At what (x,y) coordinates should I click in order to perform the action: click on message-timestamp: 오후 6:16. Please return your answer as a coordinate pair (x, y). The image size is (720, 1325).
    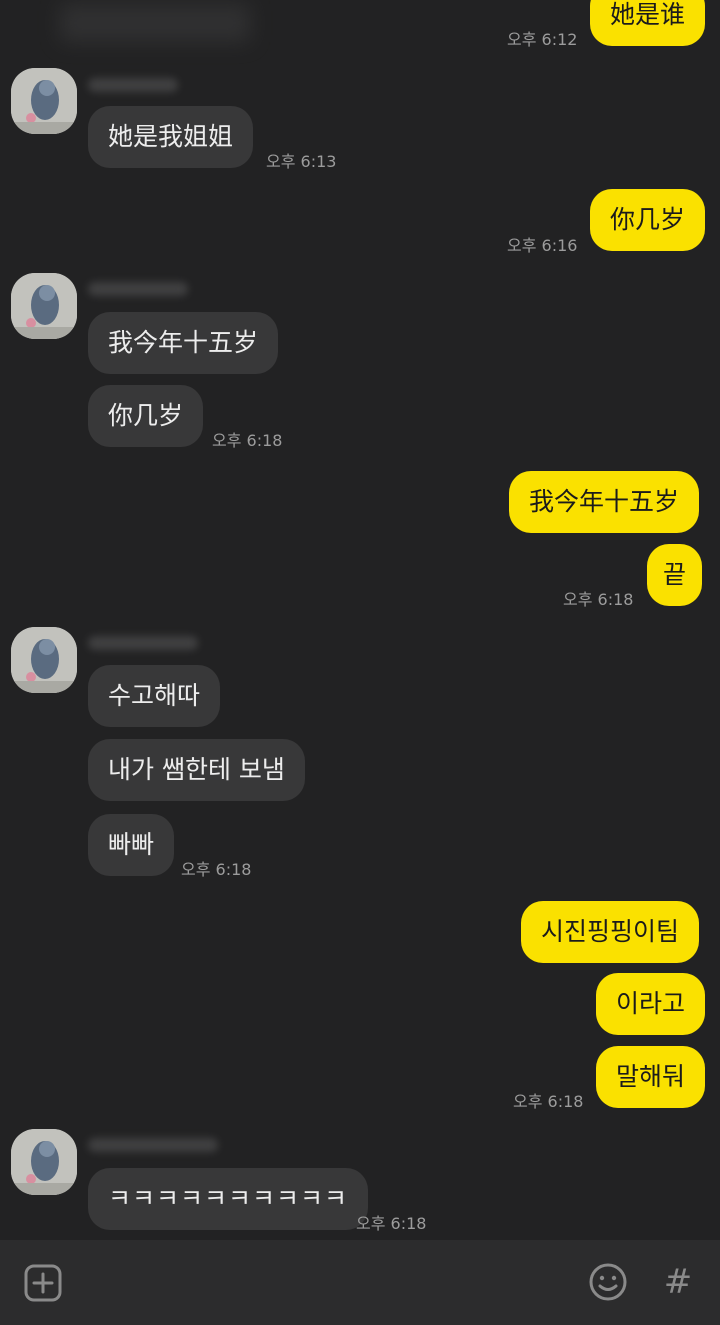
    Looking at the image, I should click on (542, 245).